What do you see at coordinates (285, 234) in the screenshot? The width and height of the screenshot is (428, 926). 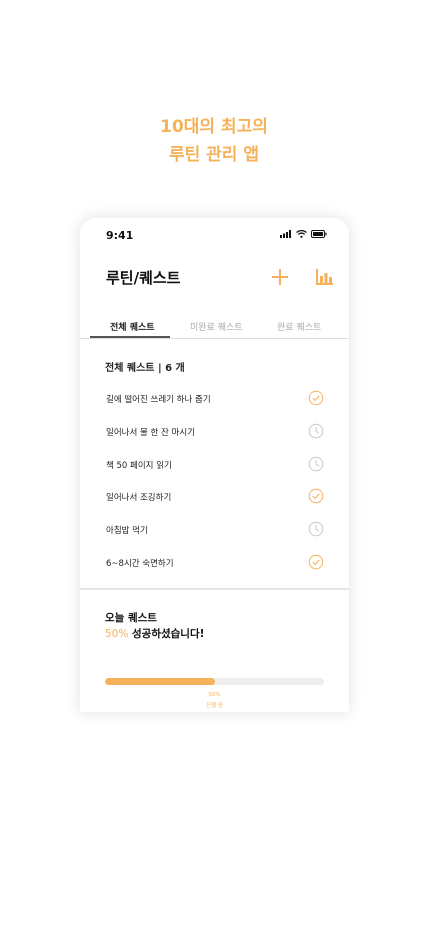 I see `signal-icon` at bounding box center [285, 234].